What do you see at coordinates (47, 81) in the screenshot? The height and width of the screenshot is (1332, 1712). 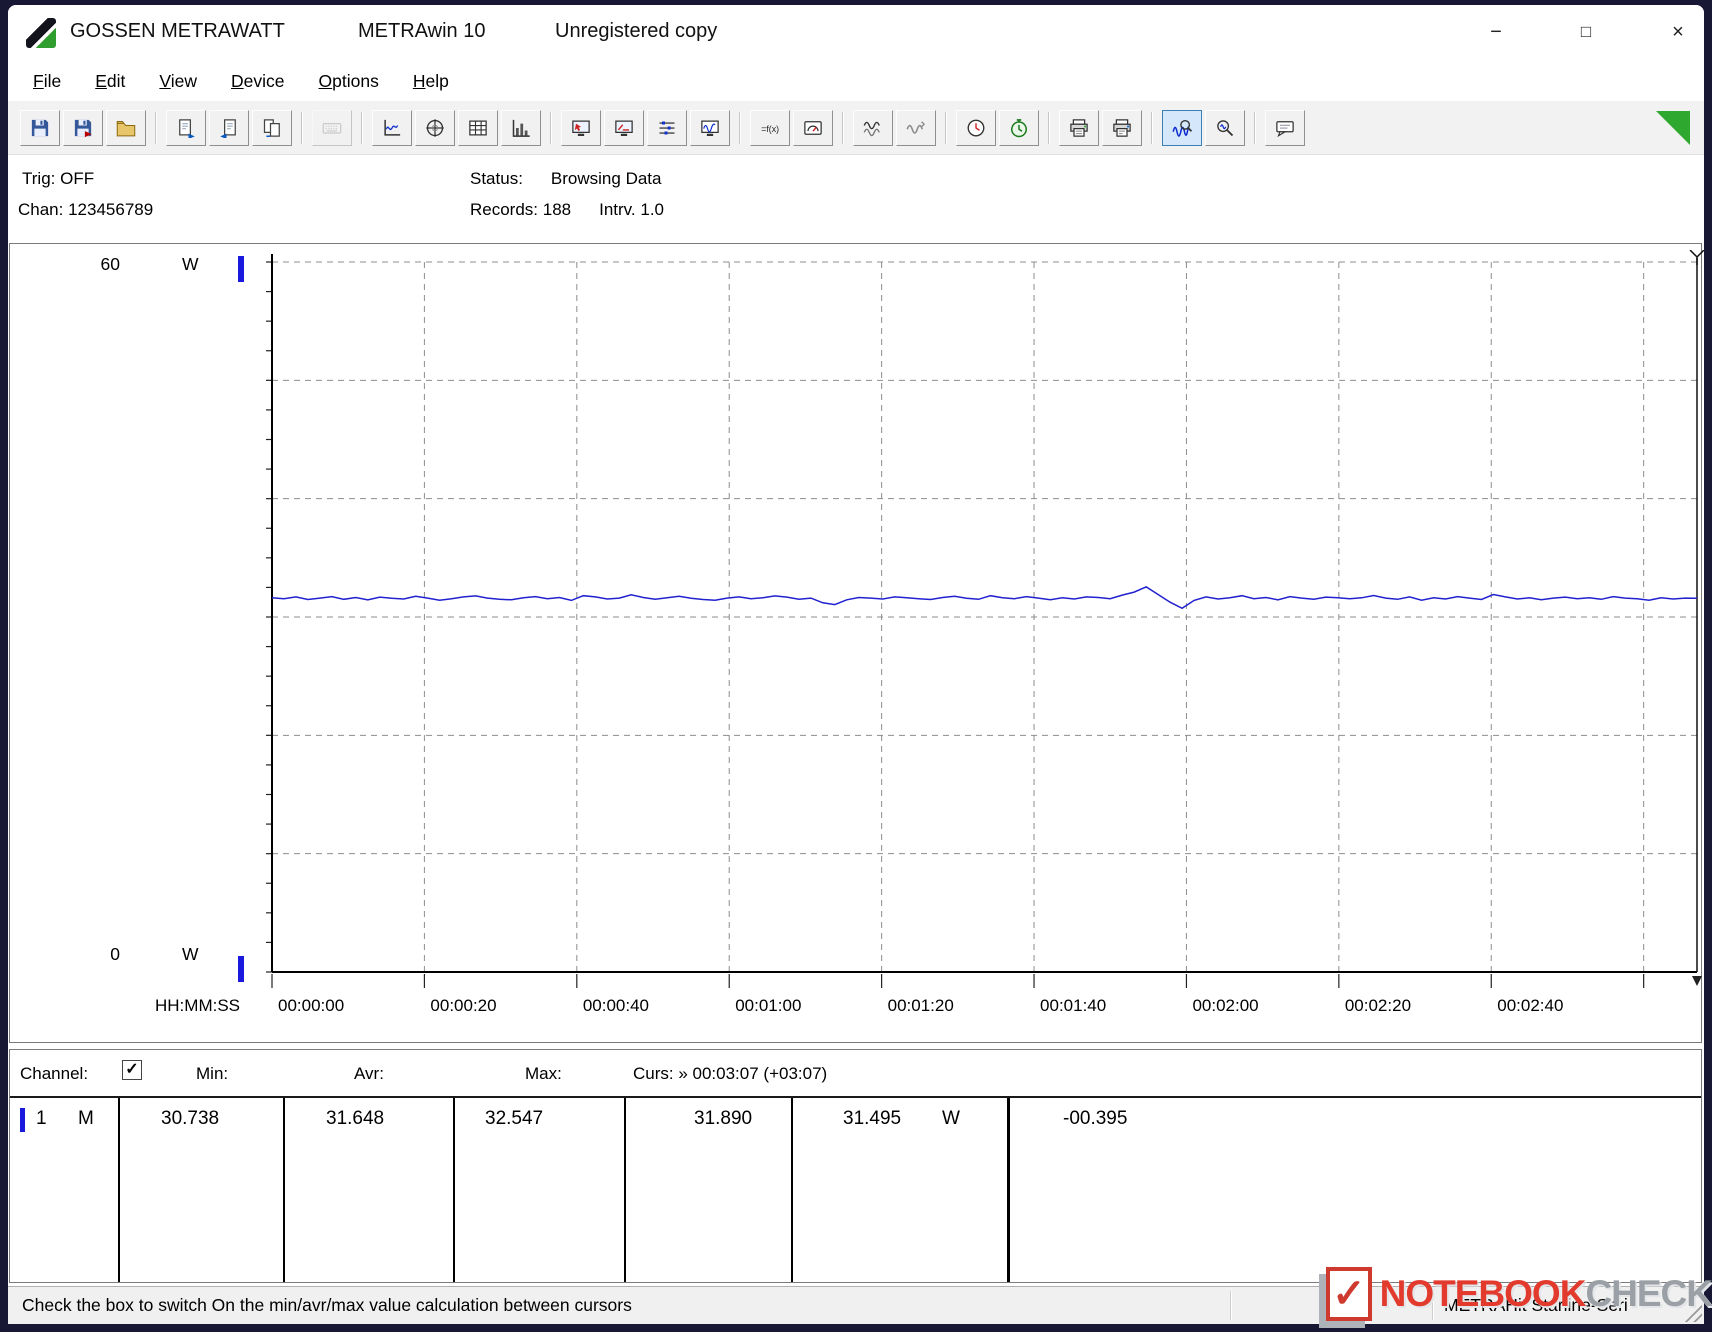 I see `menu-item-file: File` at bounding box center [47, 81].